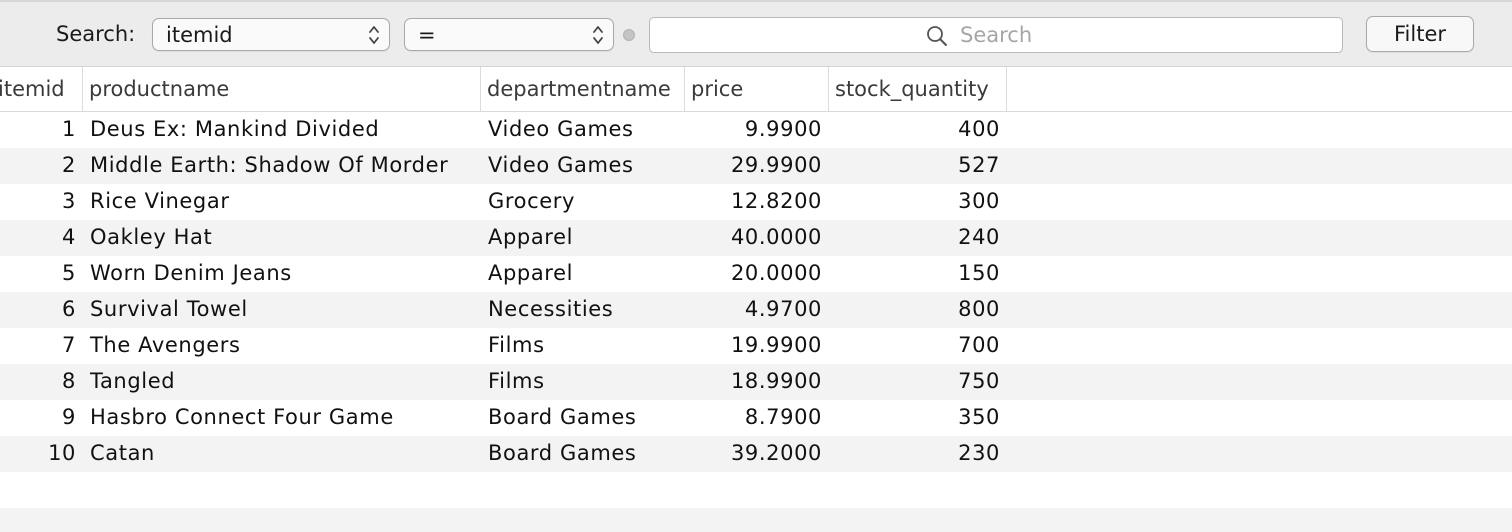 The height and width of the screenshot is (532, 1512). I want to click on cell-productname: Worn Denim Jeans, so click(191, 273).